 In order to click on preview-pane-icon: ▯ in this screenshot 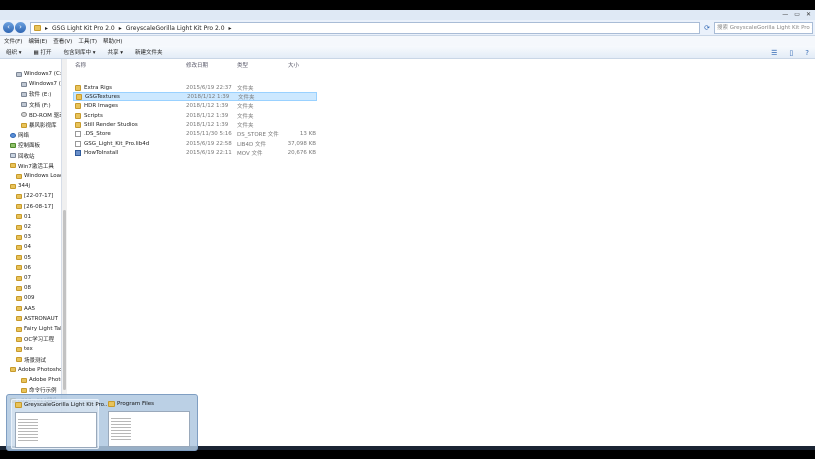, I will do `click(791, 53)`.